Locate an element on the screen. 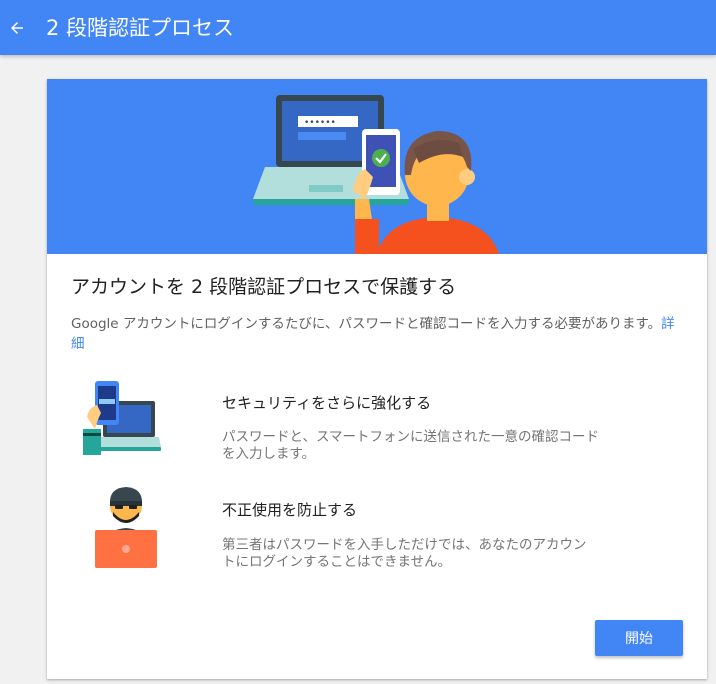 The image size is (716, 684). password-mask: •••••• is located at coordinates (320, 123).